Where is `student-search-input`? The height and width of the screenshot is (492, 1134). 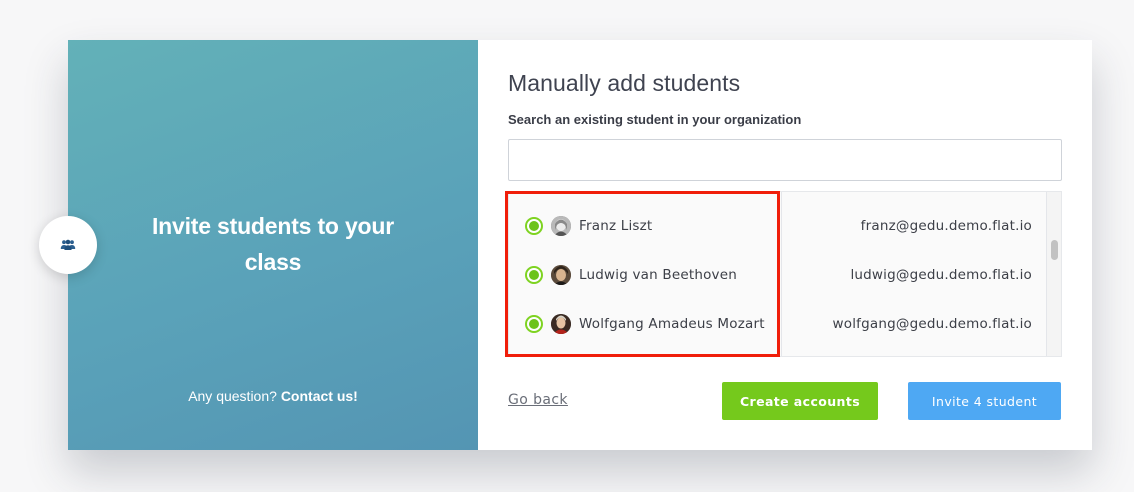 student-search-input is located at coordinates (785, 160).